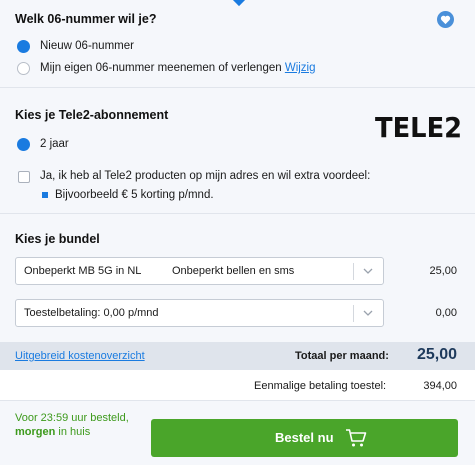  Describe the element at coordinates (57, 239) in the screenshot. I see `bundle-section-title: Kies je bundel` at that location.